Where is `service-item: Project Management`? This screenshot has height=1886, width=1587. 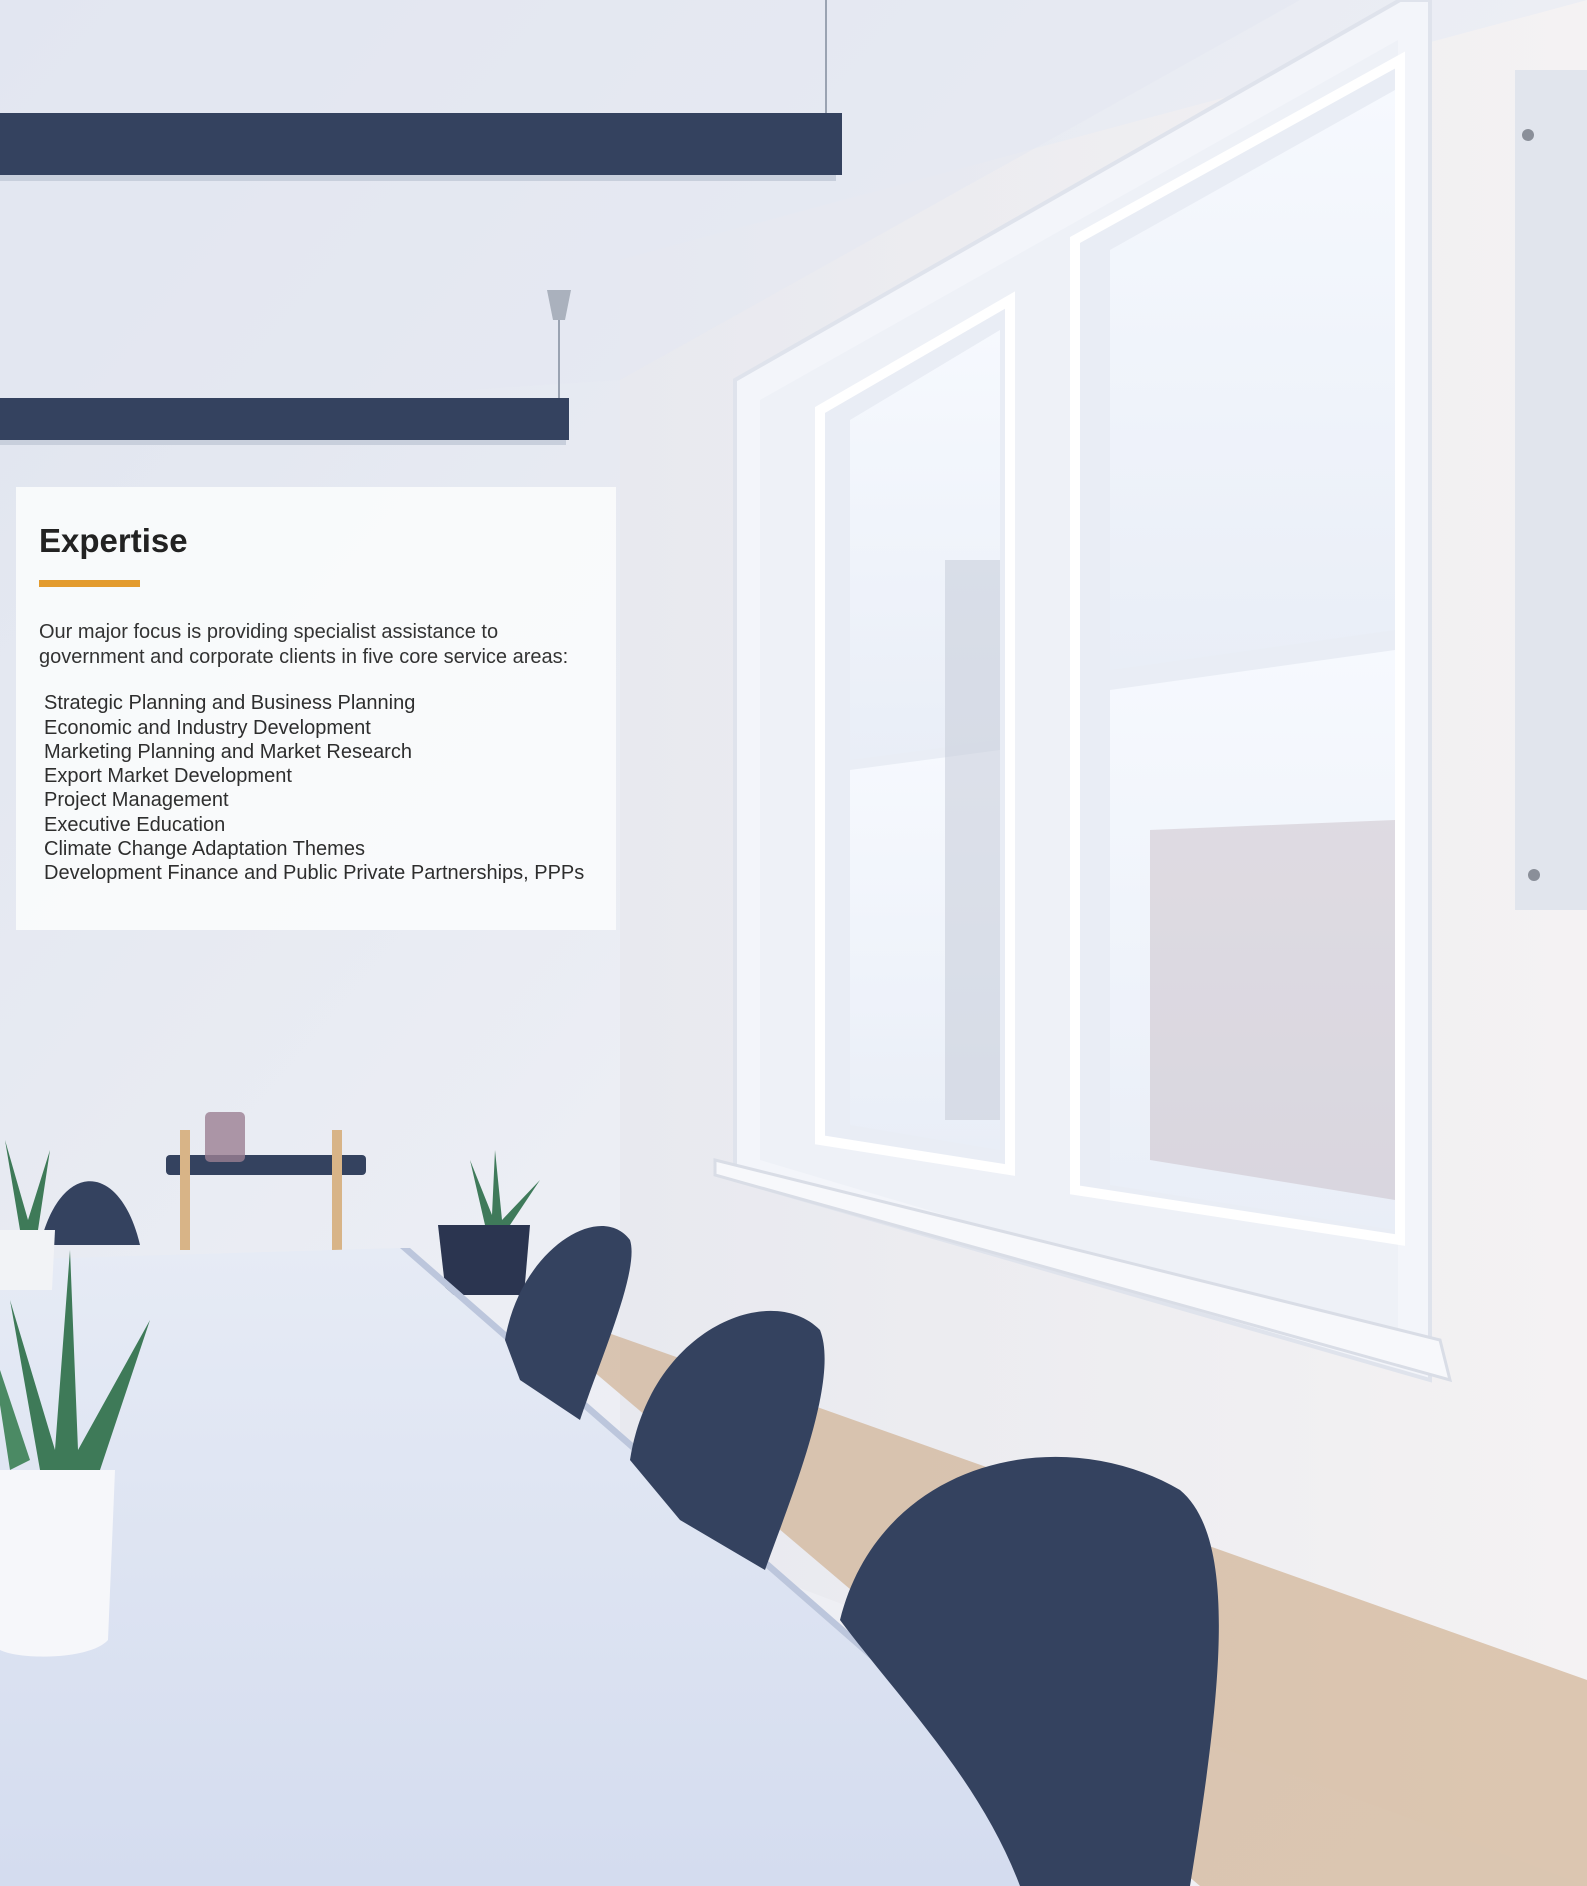
service-item: Project Management is located at coordinates (136, 800).